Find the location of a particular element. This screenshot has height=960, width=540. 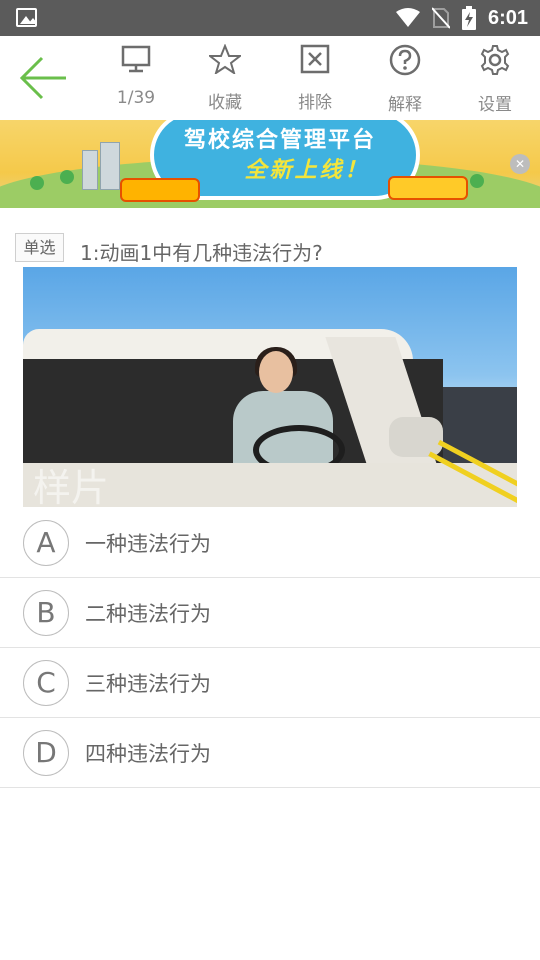

monitor-icon is located at coordinates (136, 59).